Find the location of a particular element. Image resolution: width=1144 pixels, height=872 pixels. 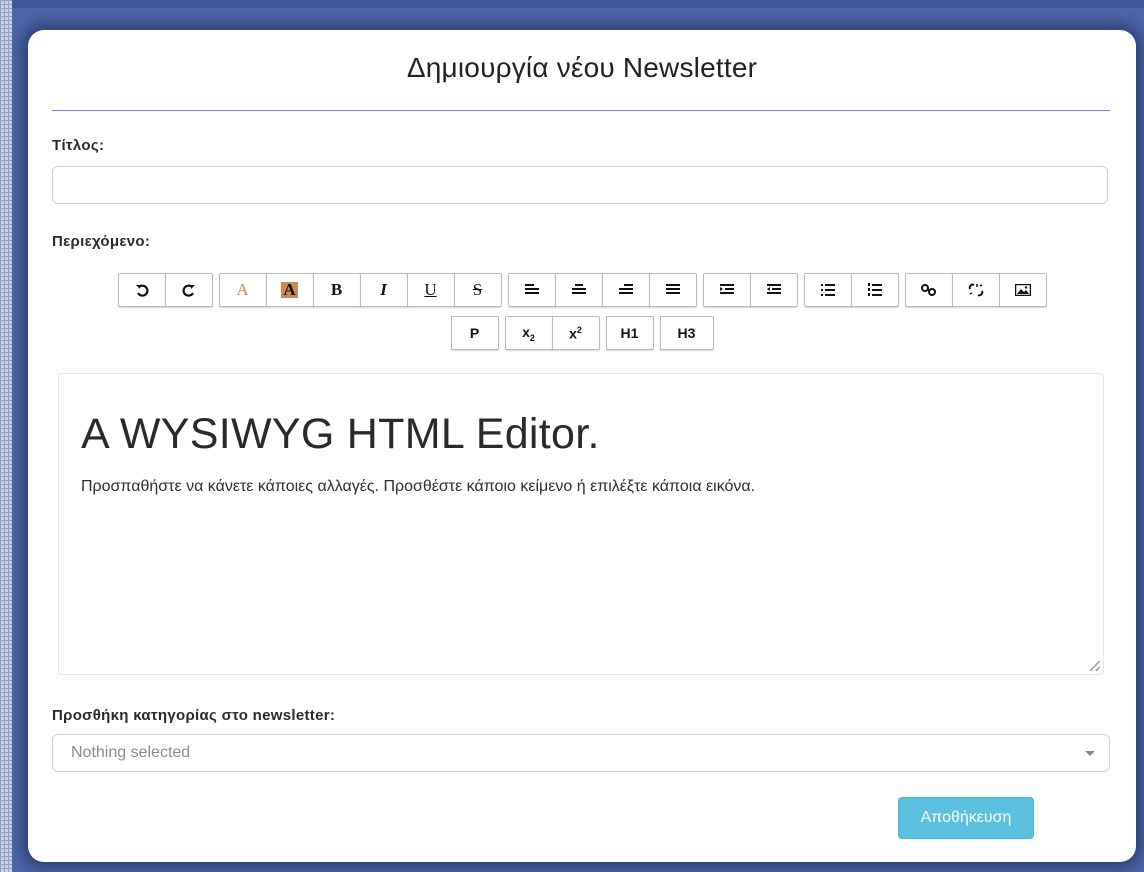

align-center-button is located at coordinates (578, 290).